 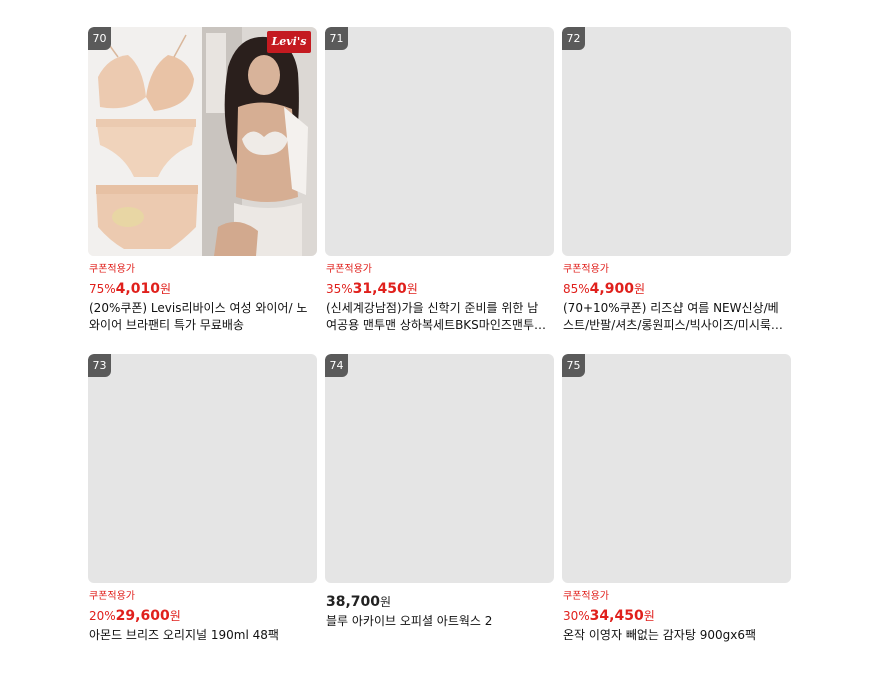 I want to click on sale-price: 29,600, so click(x=142, y=616).